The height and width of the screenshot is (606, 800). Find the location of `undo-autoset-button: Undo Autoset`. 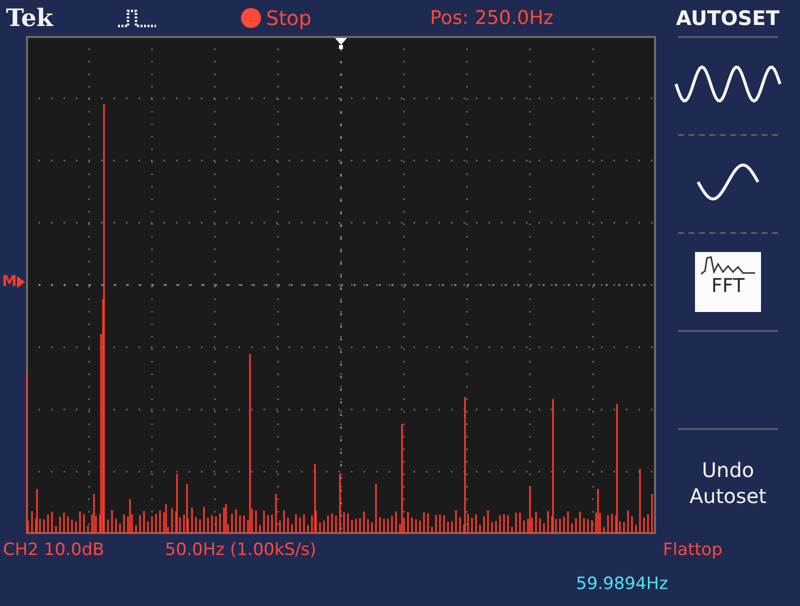

undo-autoset-button: Undo Autoset is located at coordinates (728, 483).